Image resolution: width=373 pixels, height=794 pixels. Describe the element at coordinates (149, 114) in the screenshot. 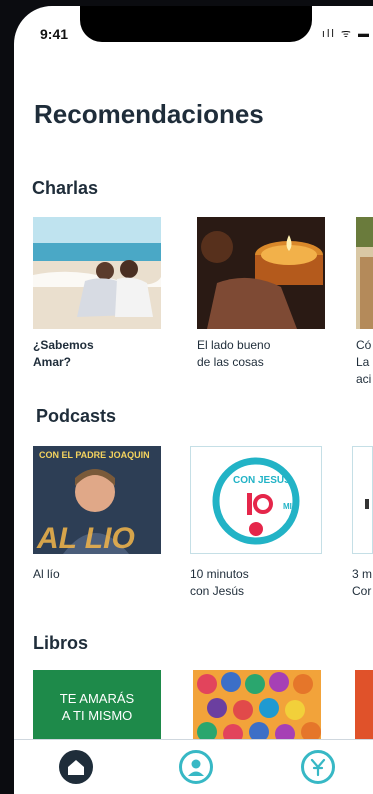

I see `page-title: Recomendaciones` at that location.